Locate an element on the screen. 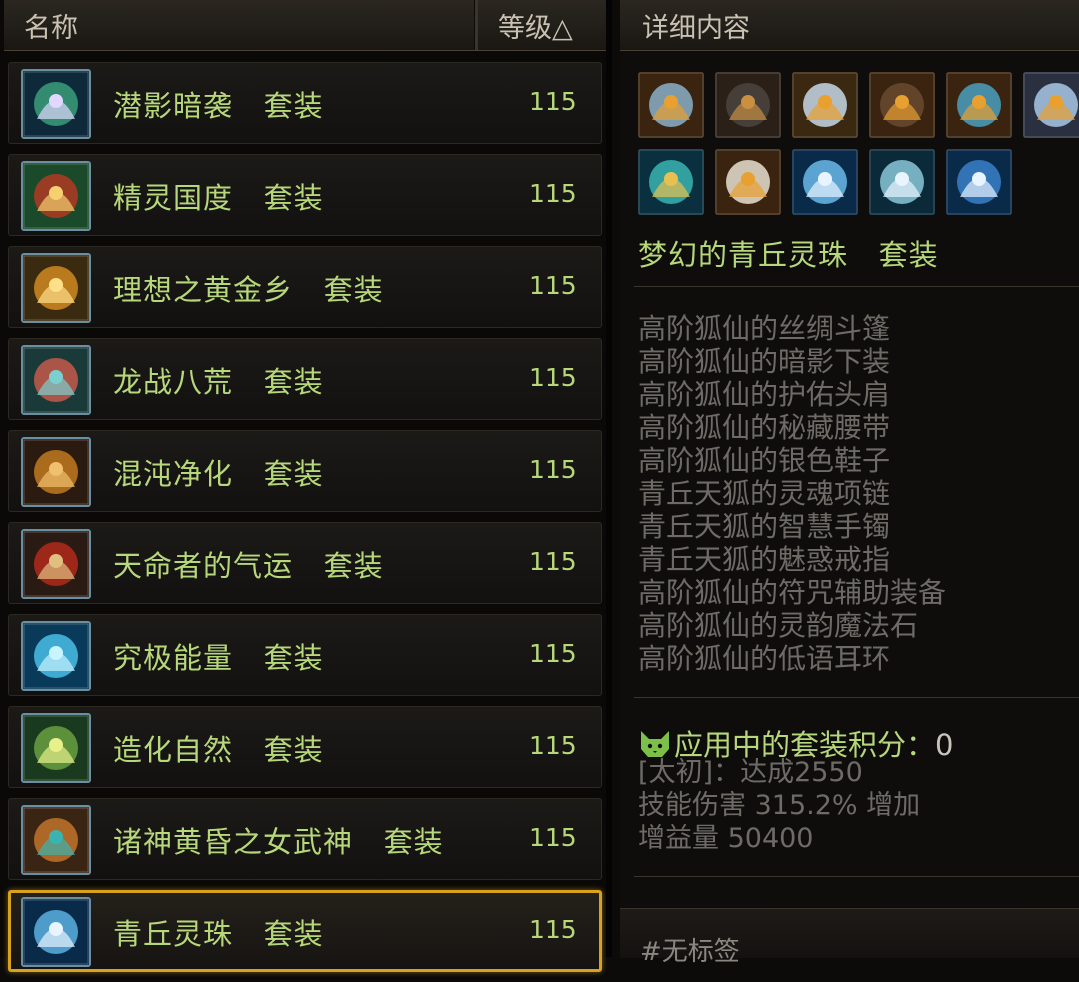 This screenshot has height=982, width=1079. set-bonus-line: 技能伤害 315.2% 增加 is located at coordinates (779, 805).